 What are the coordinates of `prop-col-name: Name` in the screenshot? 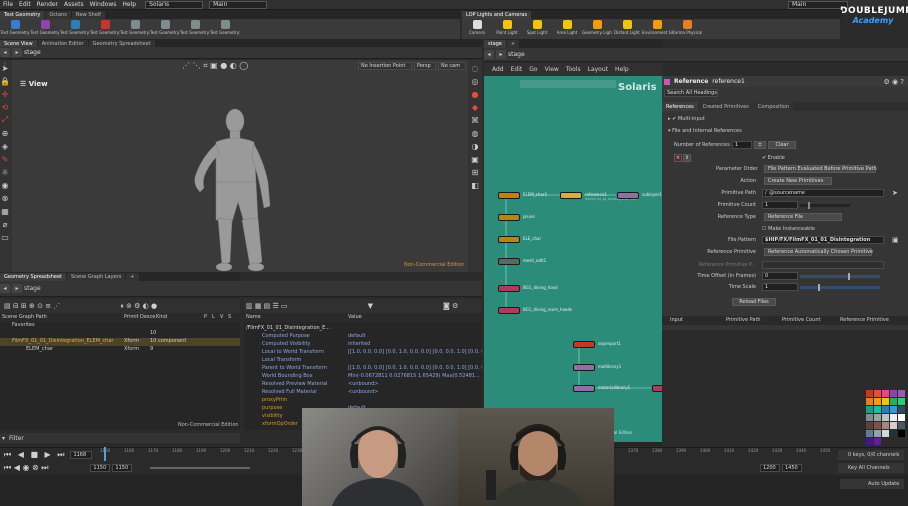 It's located at (253, 317).